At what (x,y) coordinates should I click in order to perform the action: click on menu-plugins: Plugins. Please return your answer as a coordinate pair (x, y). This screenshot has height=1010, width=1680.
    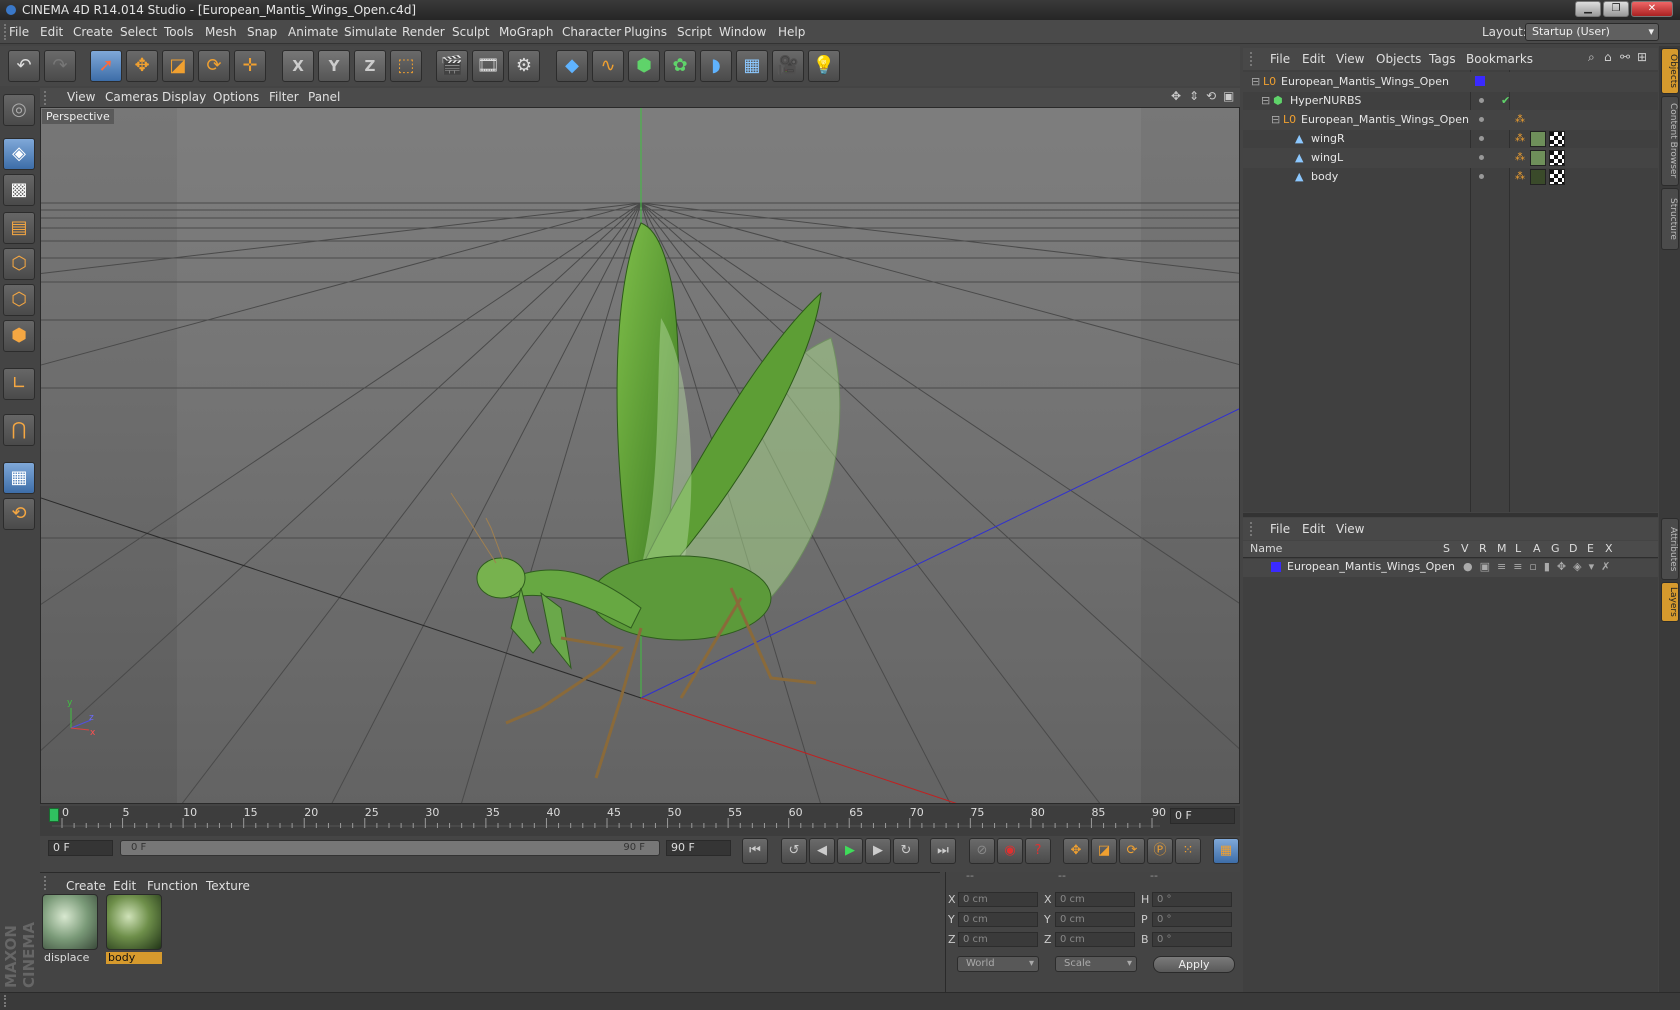
    Looking at the image, I should click on (645, 32).